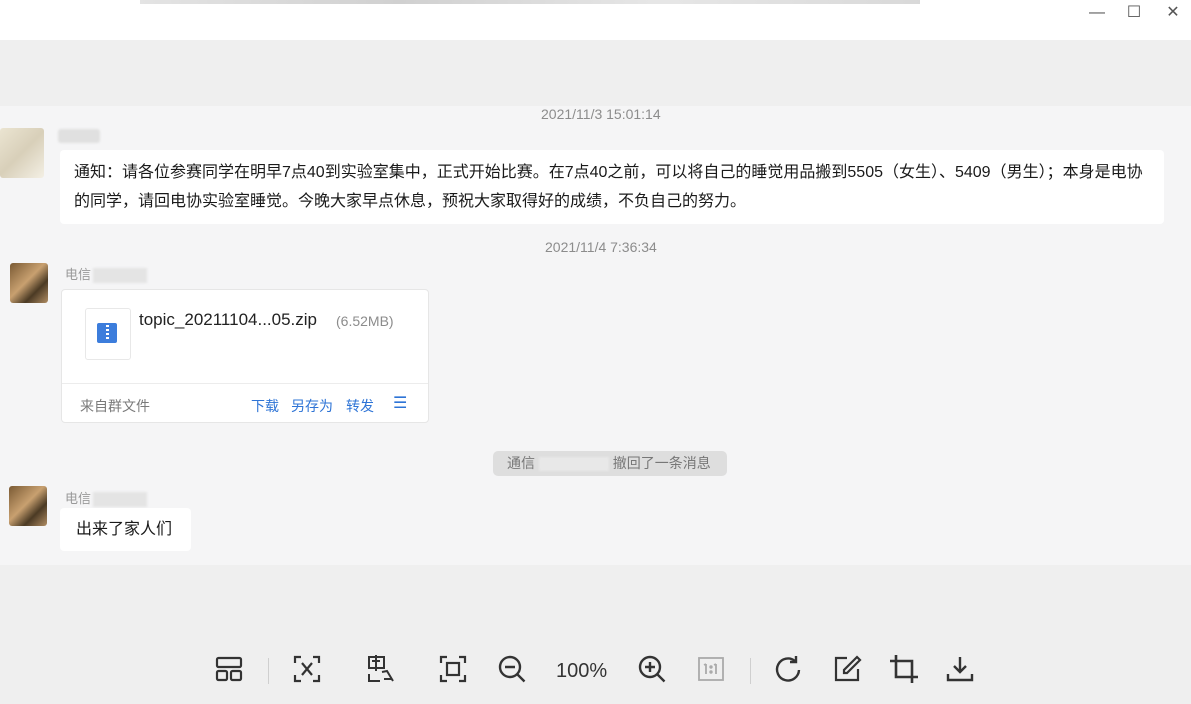 This screenshot has height=704, width=1191. What do you see at coordinates (360, 406) in the screenshot?
I see `forward-link: 转发` at bounding box center [360, 406].